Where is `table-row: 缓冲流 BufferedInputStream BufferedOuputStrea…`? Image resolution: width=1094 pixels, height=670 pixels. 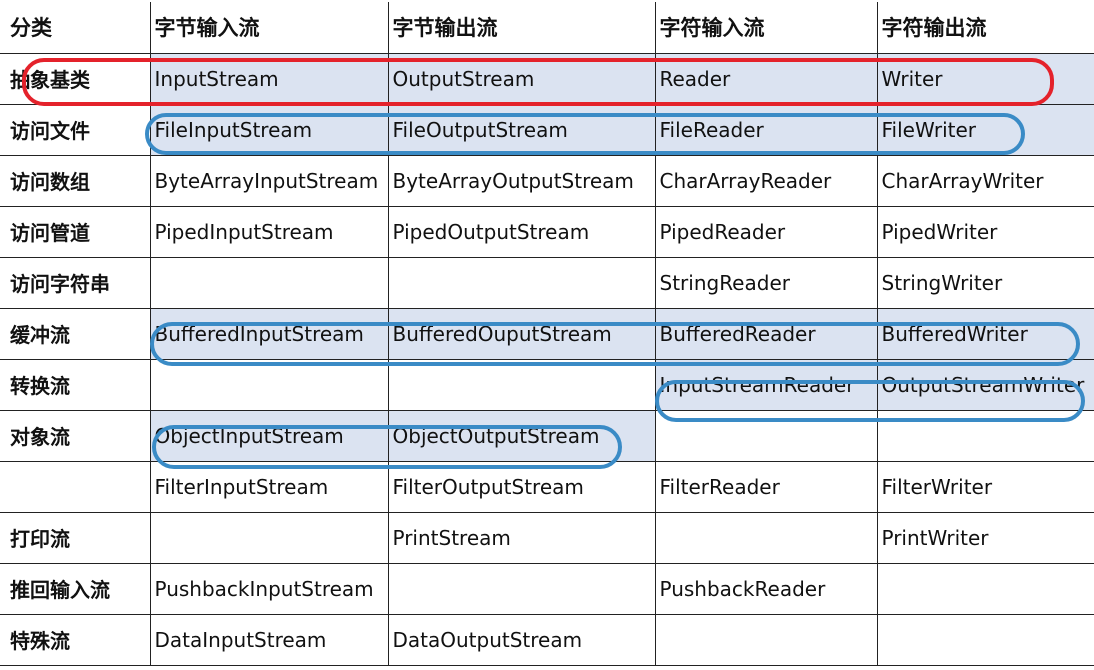
table-row: 缓冲流 BufferedInputStream BufferedOuputStrea… is located at coordinates (547, 333).